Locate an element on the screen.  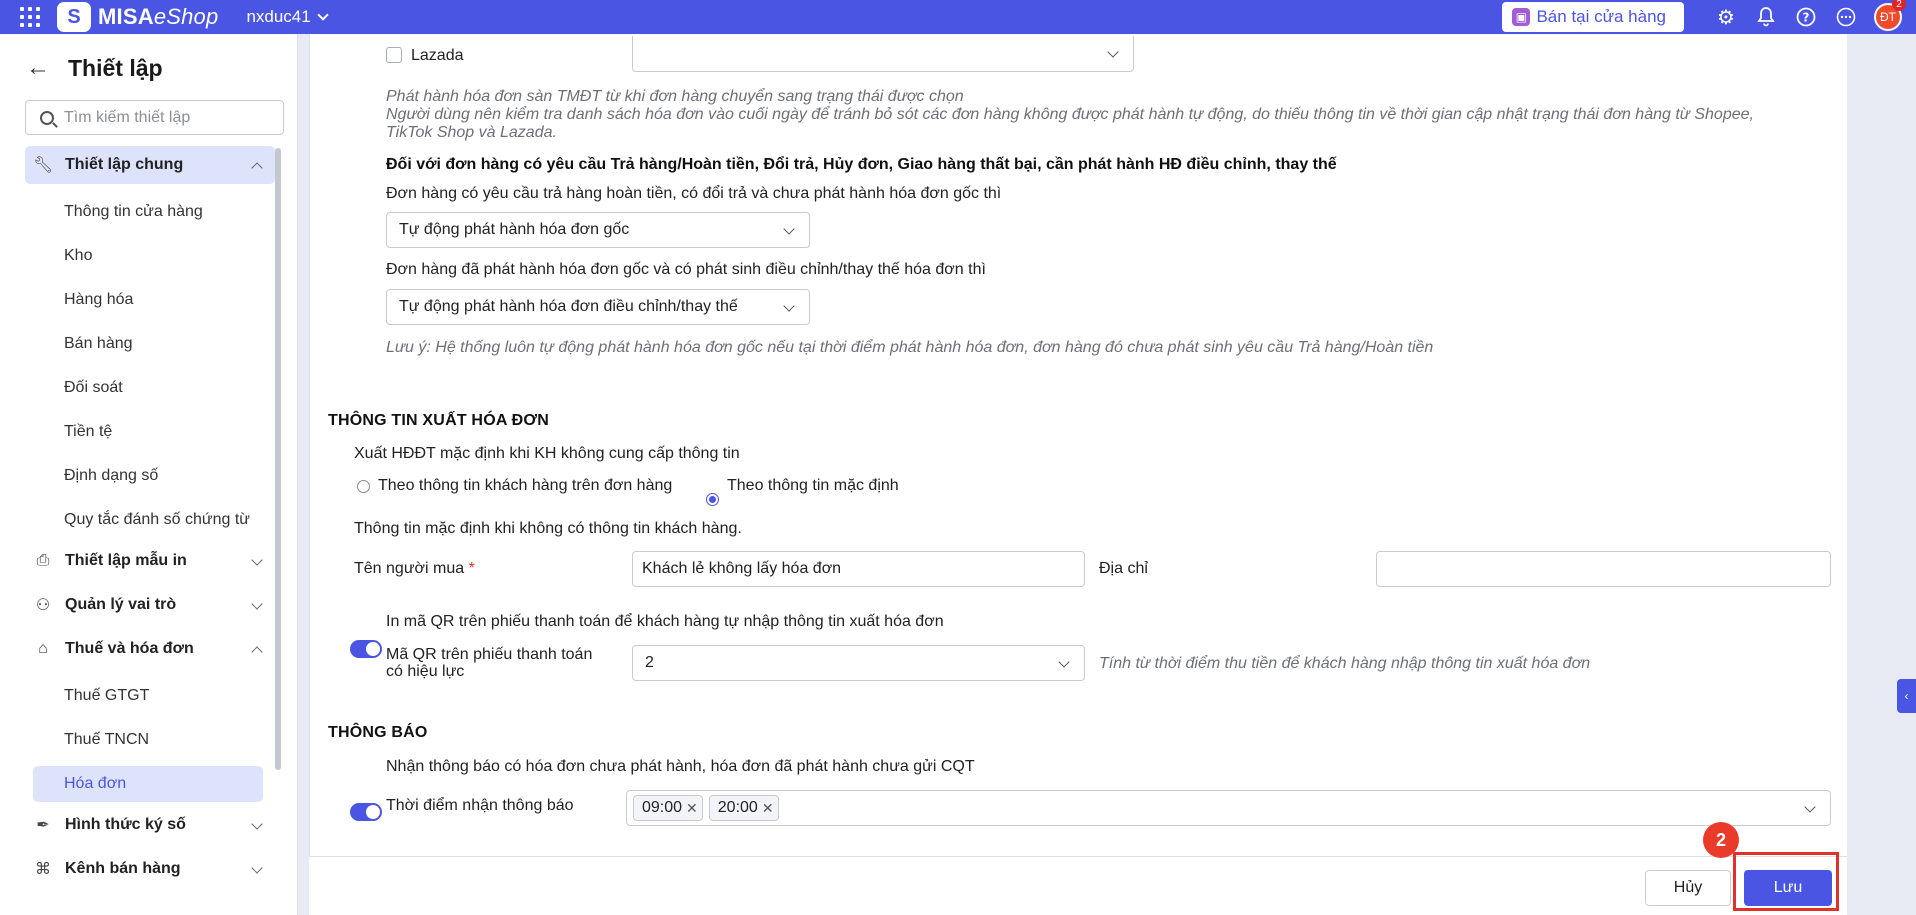
qr-valid-label-2: có hiệu lực is located at coordinates (425, 671).